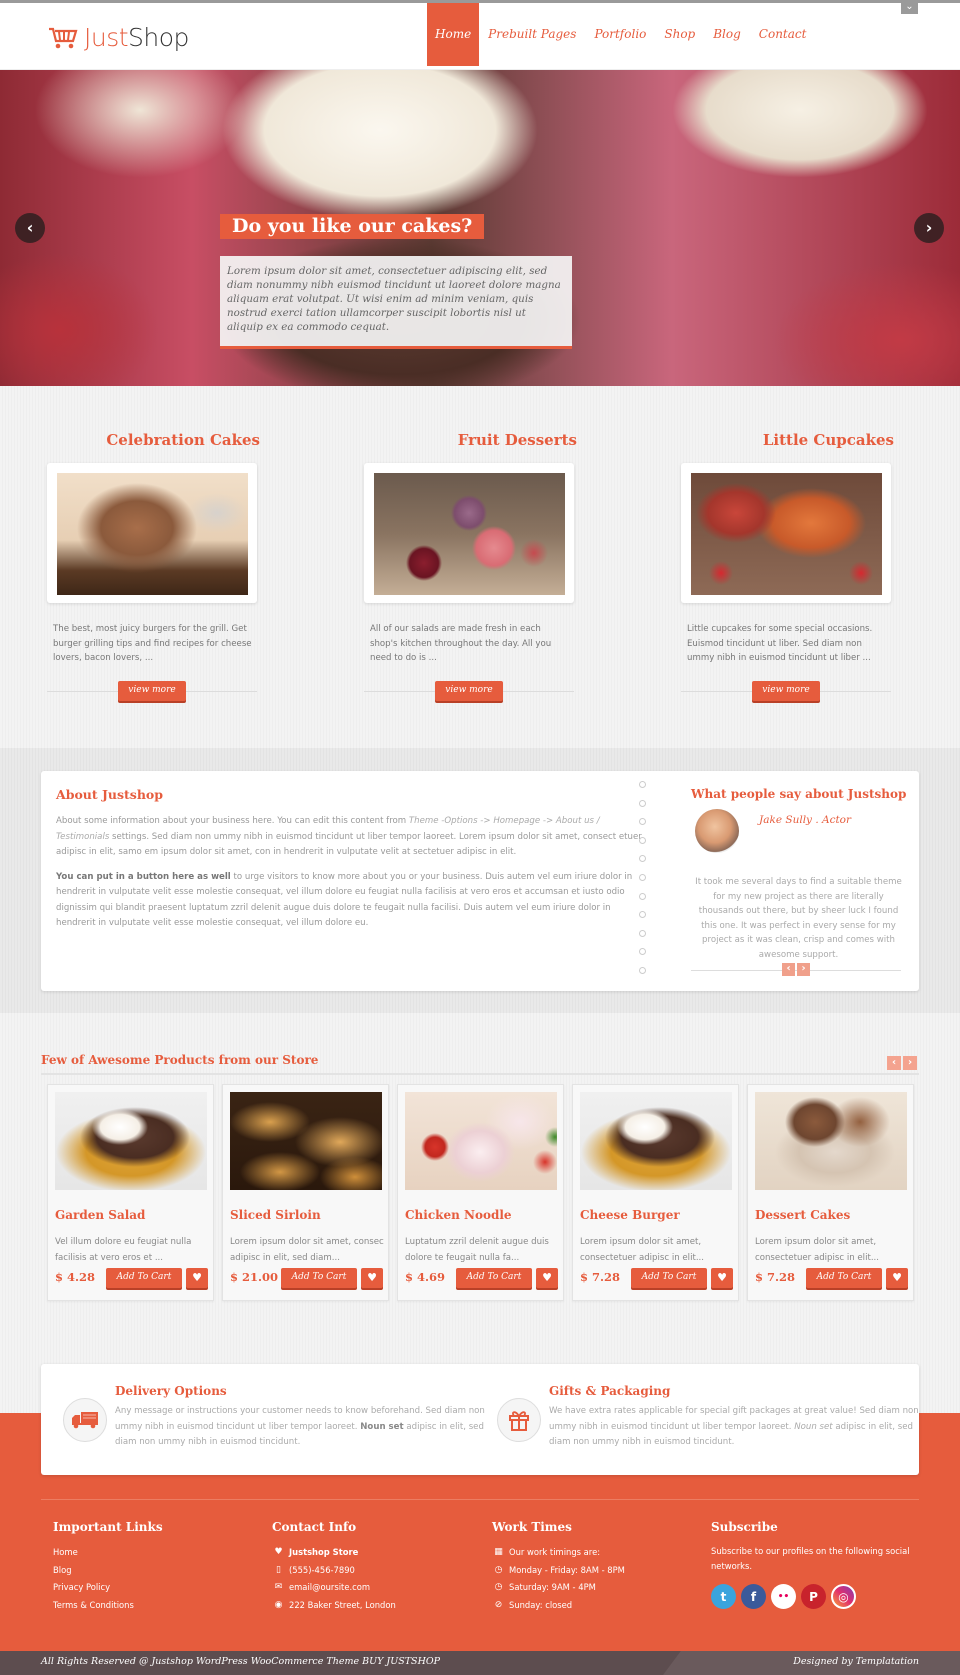  I want to click on avatar, so click(717, 831).